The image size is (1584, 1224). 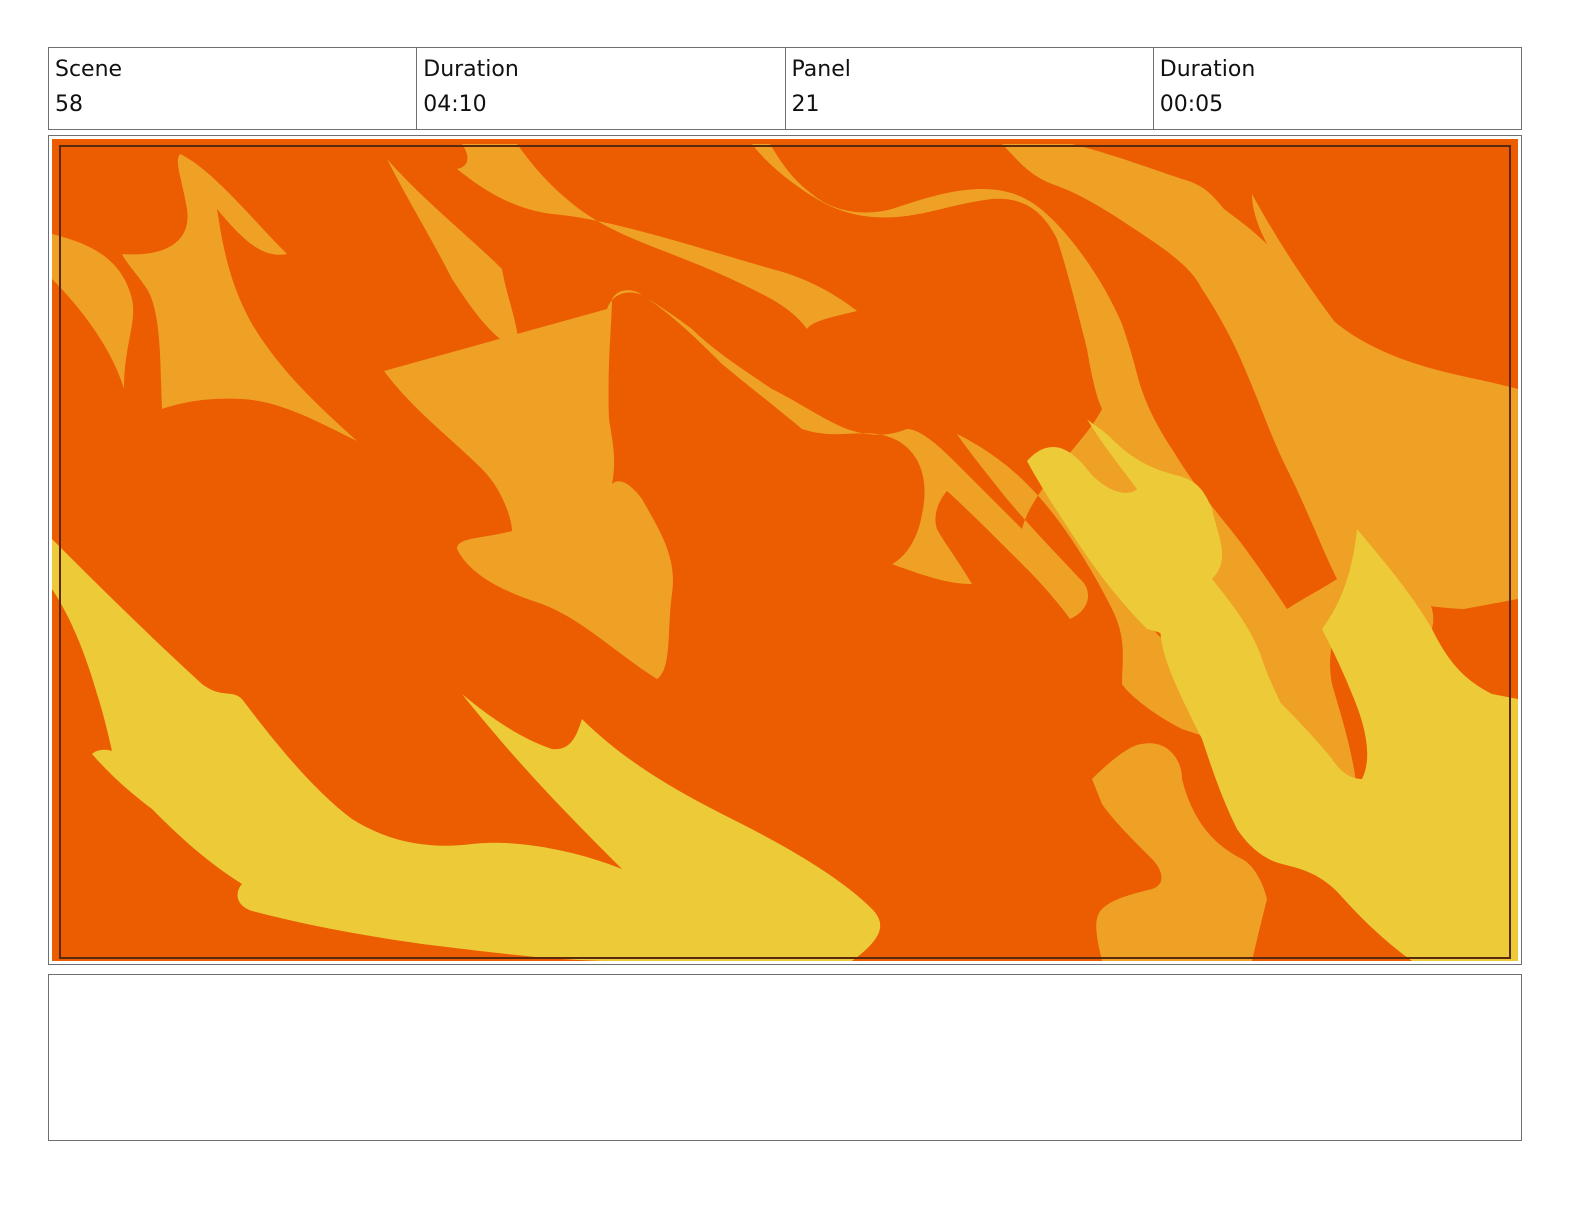 What do you see at coordinates (821, 69) in the screenshot?
I see `panel-label: Panel` at bounding box center [821, 69].